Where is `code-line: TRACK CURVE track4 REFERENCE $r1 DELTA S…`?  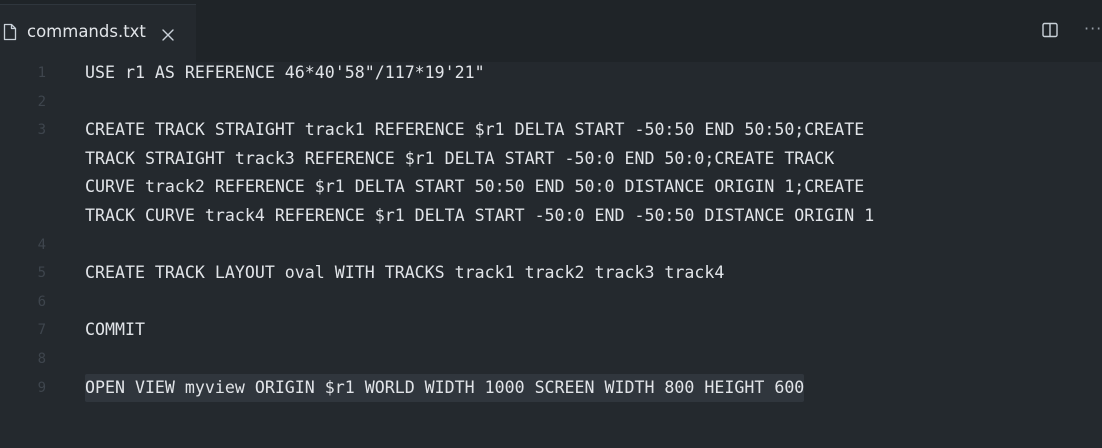
code-line: TRACK CURVE track4 REFERENCE $r1 DELTA S… is located at coordinates (551, 216).